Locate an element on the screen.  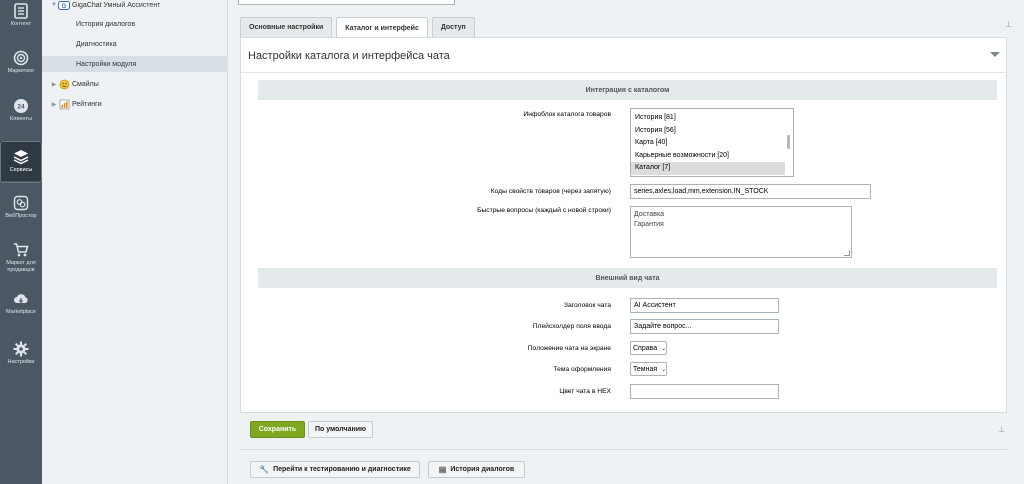
position-label: Положение чата на экране is located at coordinates (569, 348).